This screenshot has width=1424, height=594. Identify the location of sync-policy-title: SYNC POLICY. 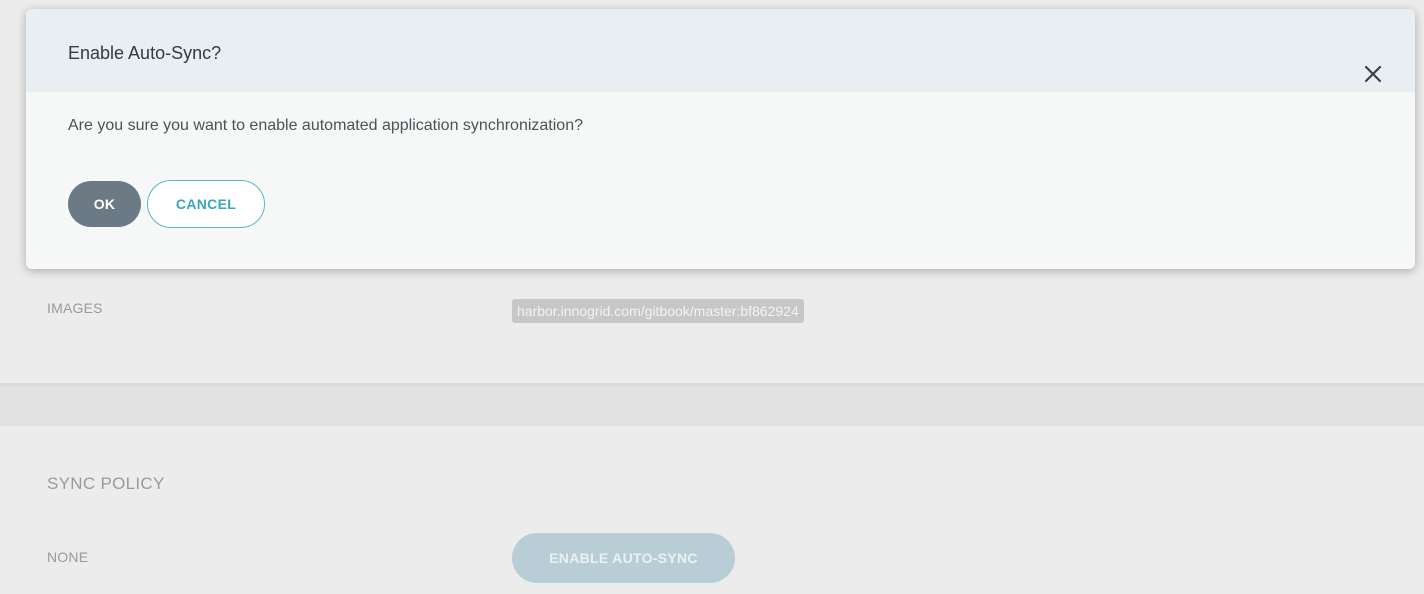
(106, 483).